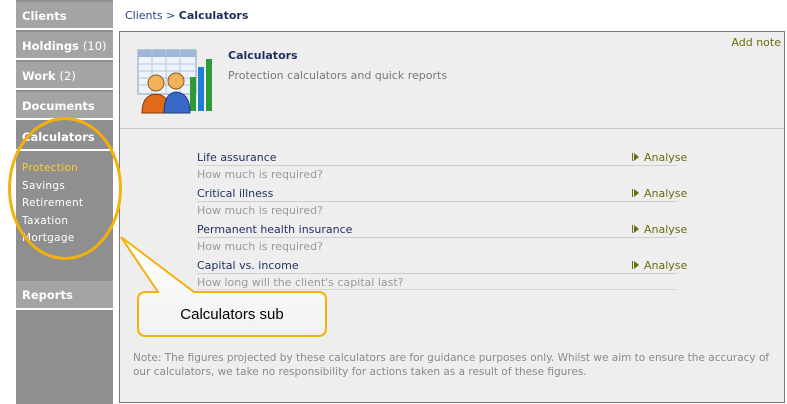 This screenshot has height=404, width=787. What do you see at coordinates (94, 46) in the screenshot?
I see `nav-holdings-count: (10)` at bounding box center [94, 46].